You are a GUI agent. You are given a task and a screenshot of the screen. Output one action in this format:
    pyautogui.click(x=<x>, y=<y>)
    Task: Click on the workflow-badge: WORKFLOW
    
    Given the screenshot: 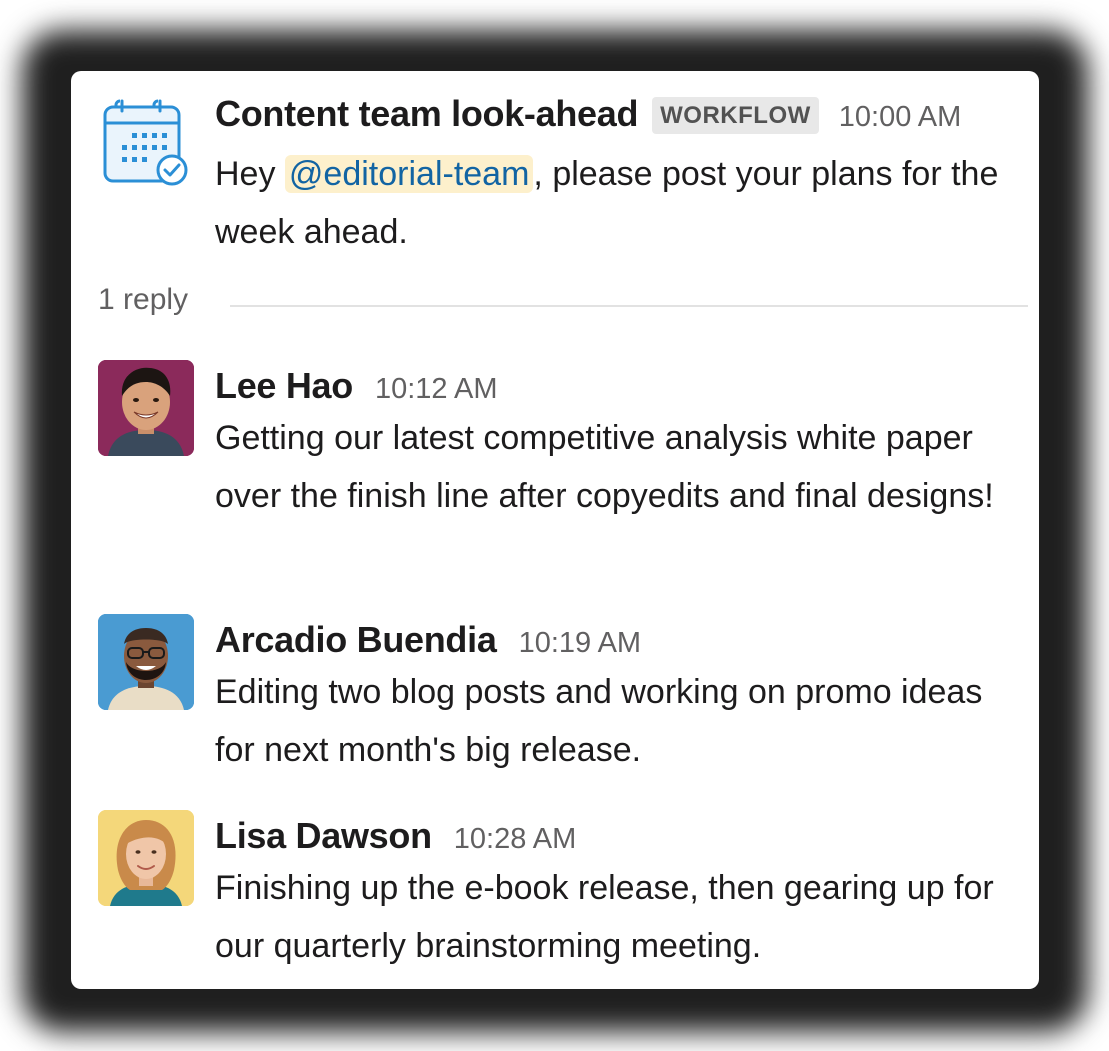 What is the action you would take?
    pyautogui.click(x=735, y=115)
    